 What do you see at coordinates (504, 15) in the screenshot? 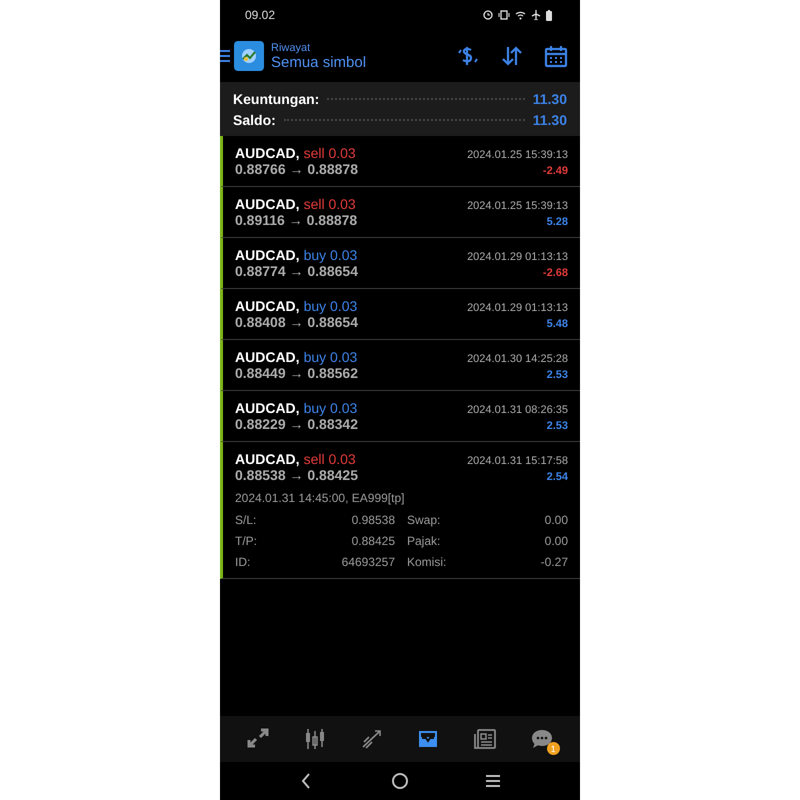
I see `vibrate-icon` at bounding box center [504, 15].